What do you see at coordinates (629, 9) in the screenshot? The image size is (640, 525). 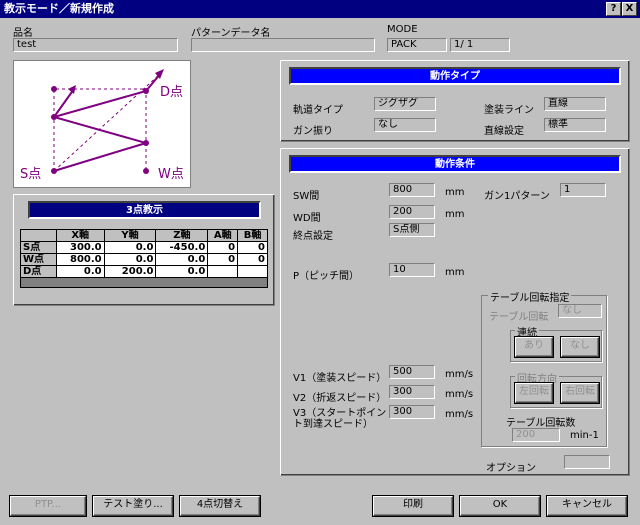 I see `close-button: X` at bounding box center [629, 9].